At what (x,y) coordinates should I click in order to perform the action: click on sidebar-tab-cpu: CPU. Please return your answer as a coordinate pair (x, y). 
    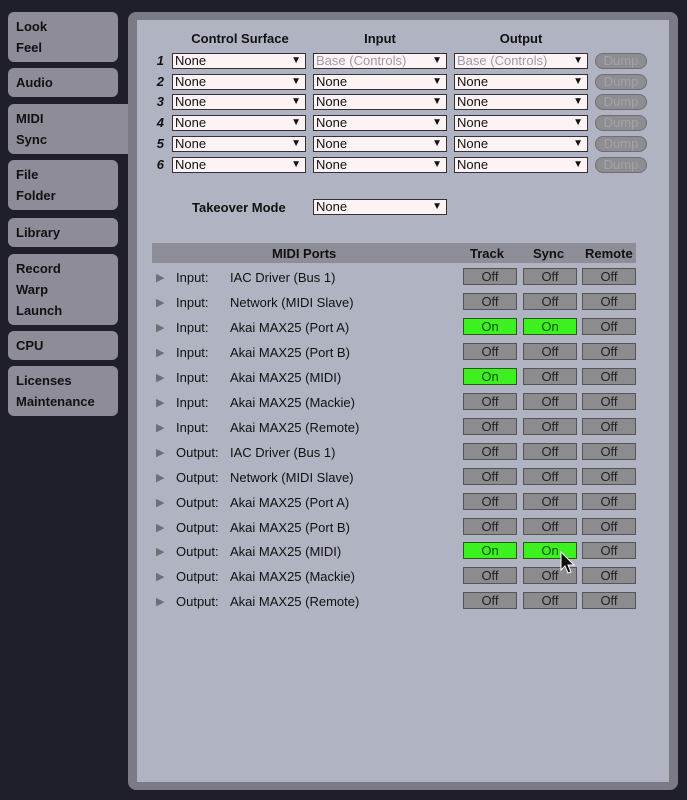
    Looking at the image, I should click on (63, 345).